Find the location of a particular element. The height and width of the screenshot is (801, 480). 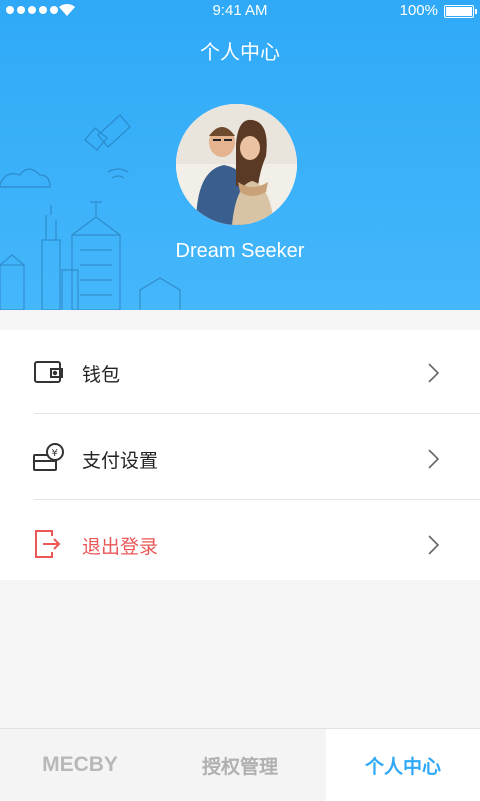

menu-item-logout: 退出登录 is located at coordinates (240, 540).